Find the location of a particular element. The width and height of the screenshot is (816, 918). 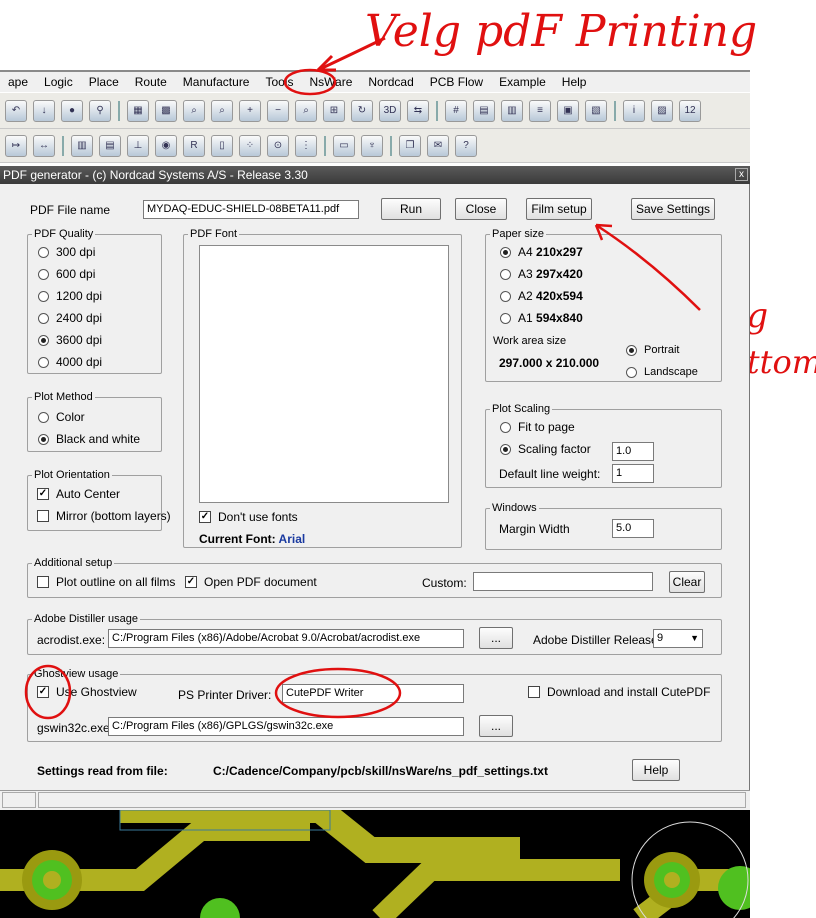

dim-icon: ↦ is located at coordinates (16, 145).